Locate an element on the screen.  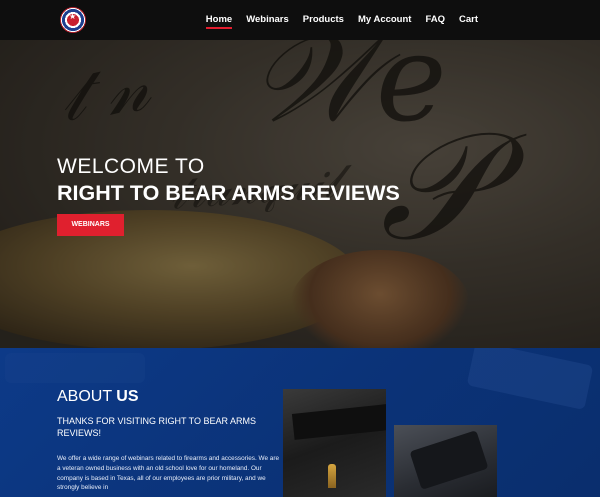
hero-title-welcome: WELCOME TO is located at coordinates (131, 166).